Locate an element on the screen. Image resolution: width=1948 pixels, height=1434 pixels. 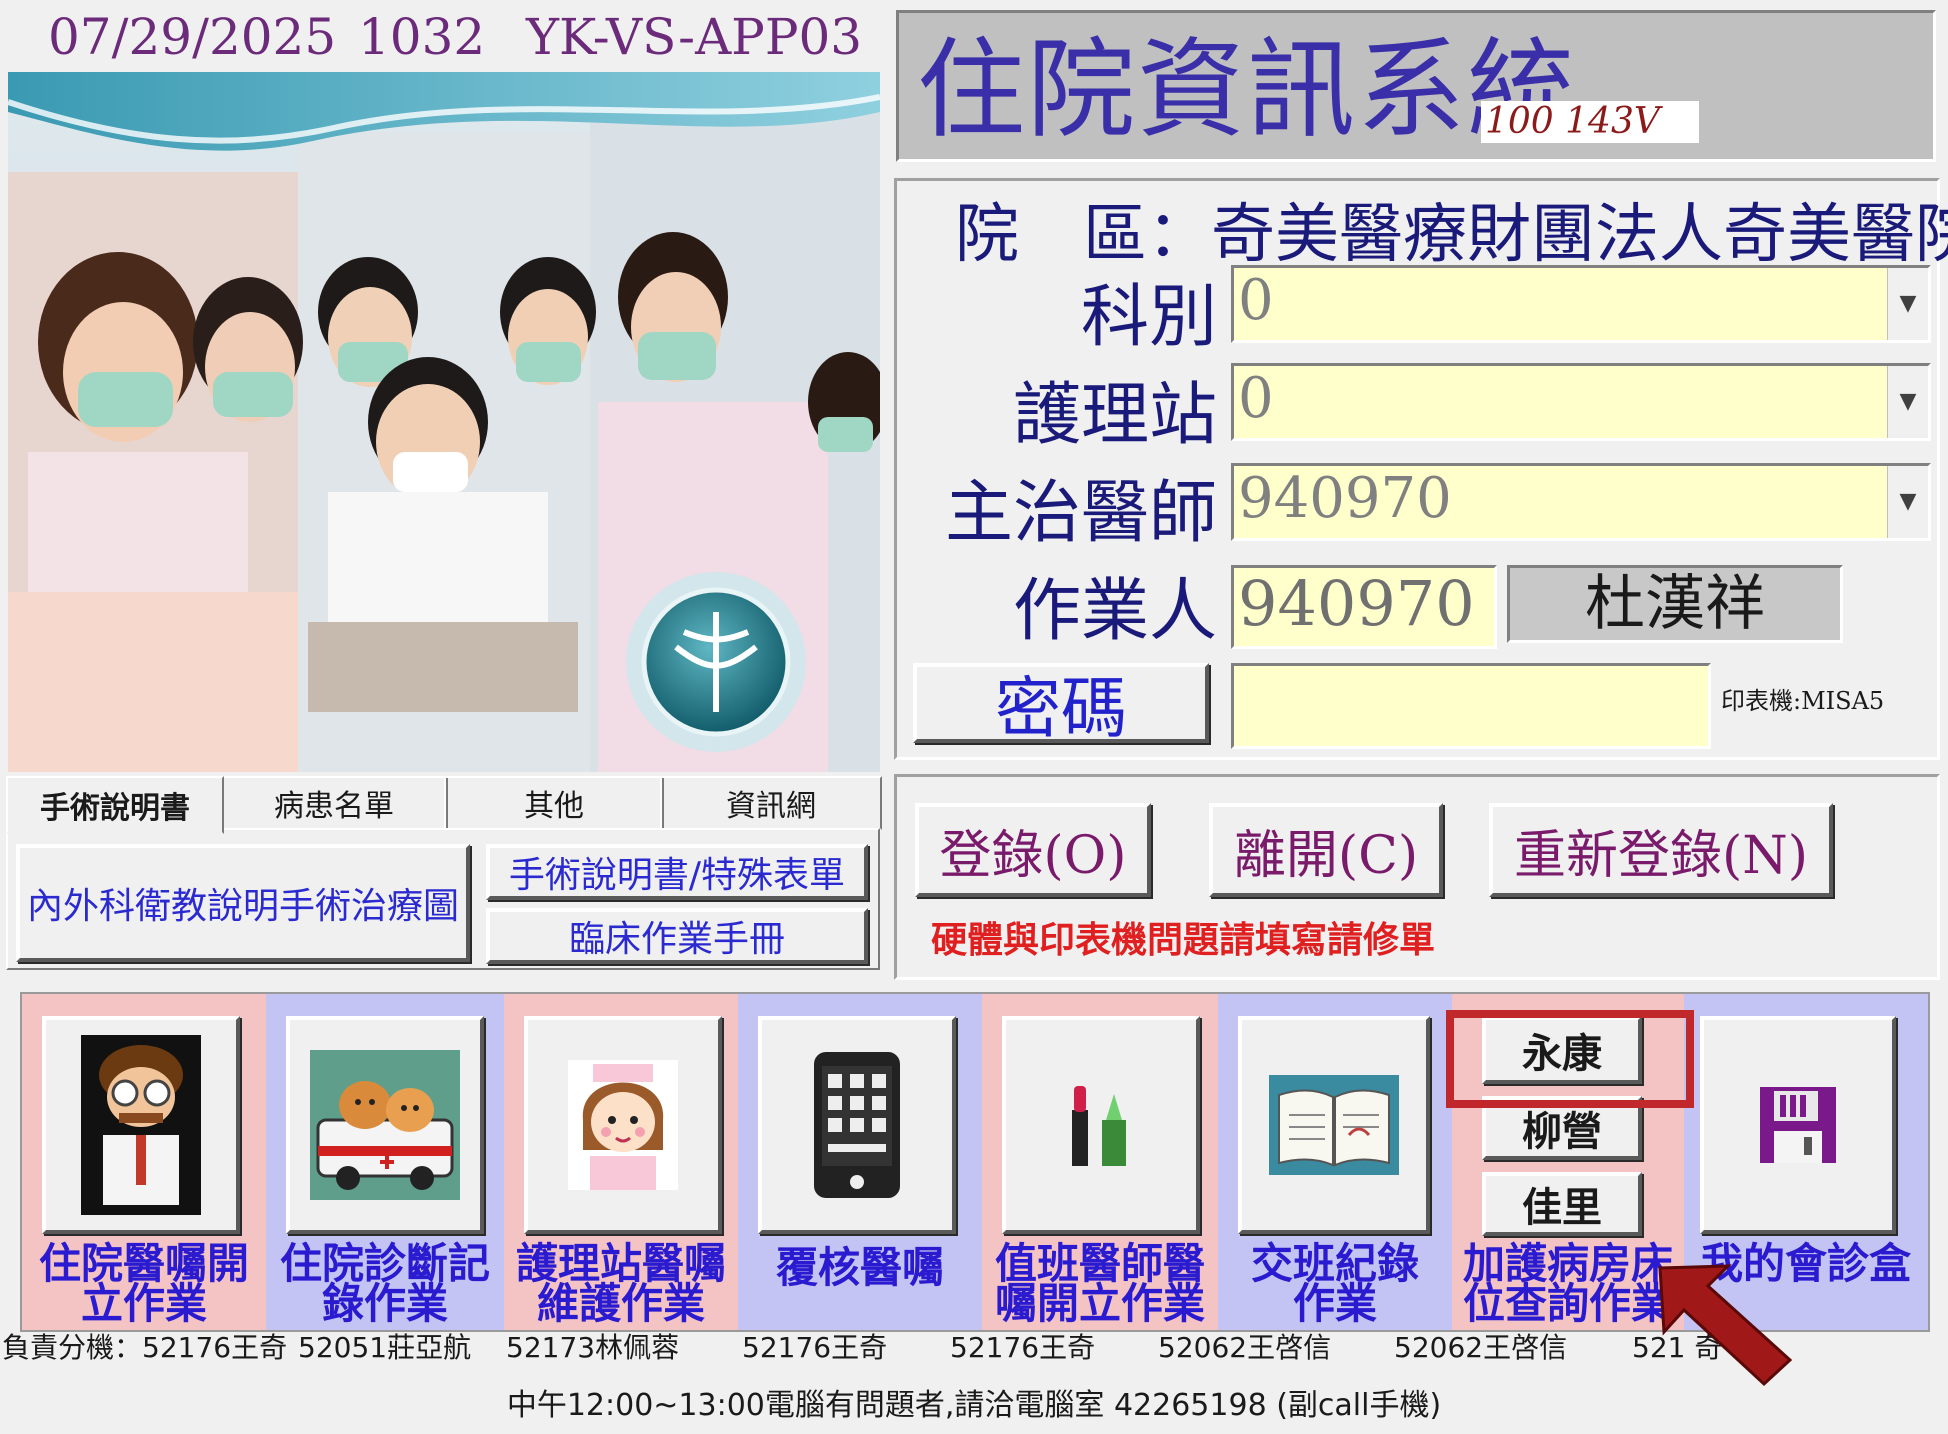
operator-label-box: 作業人 is located at coordinates (1057, 603).